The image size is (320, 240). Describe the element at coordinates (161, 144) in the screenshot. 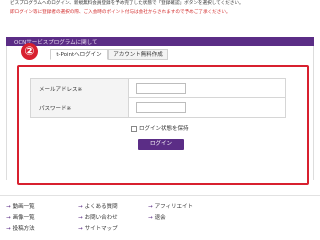

I see `login-button: ログイン` at that location.